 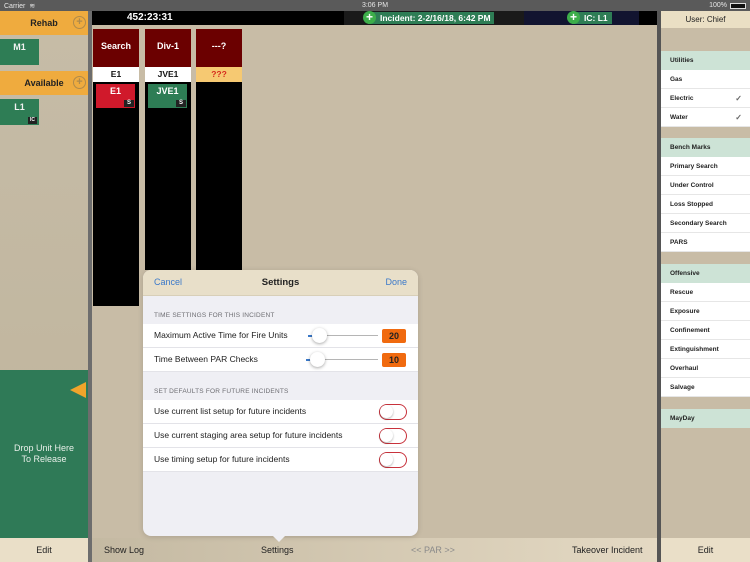 I want to click on division-header: ---?, so click(x=219, y=48).